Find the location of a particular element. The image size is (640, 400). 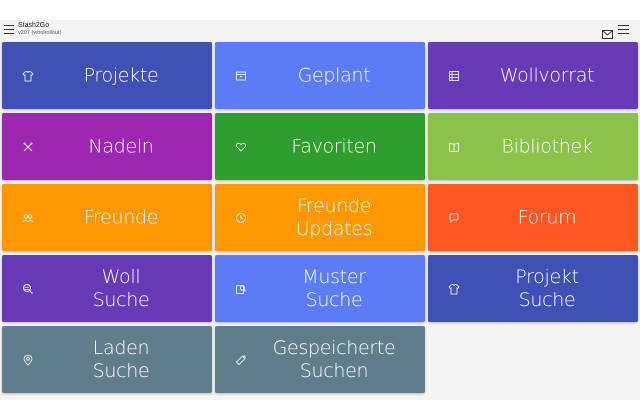

tile-muster-suche: Muster Suche is located at coordinates (320, 288).